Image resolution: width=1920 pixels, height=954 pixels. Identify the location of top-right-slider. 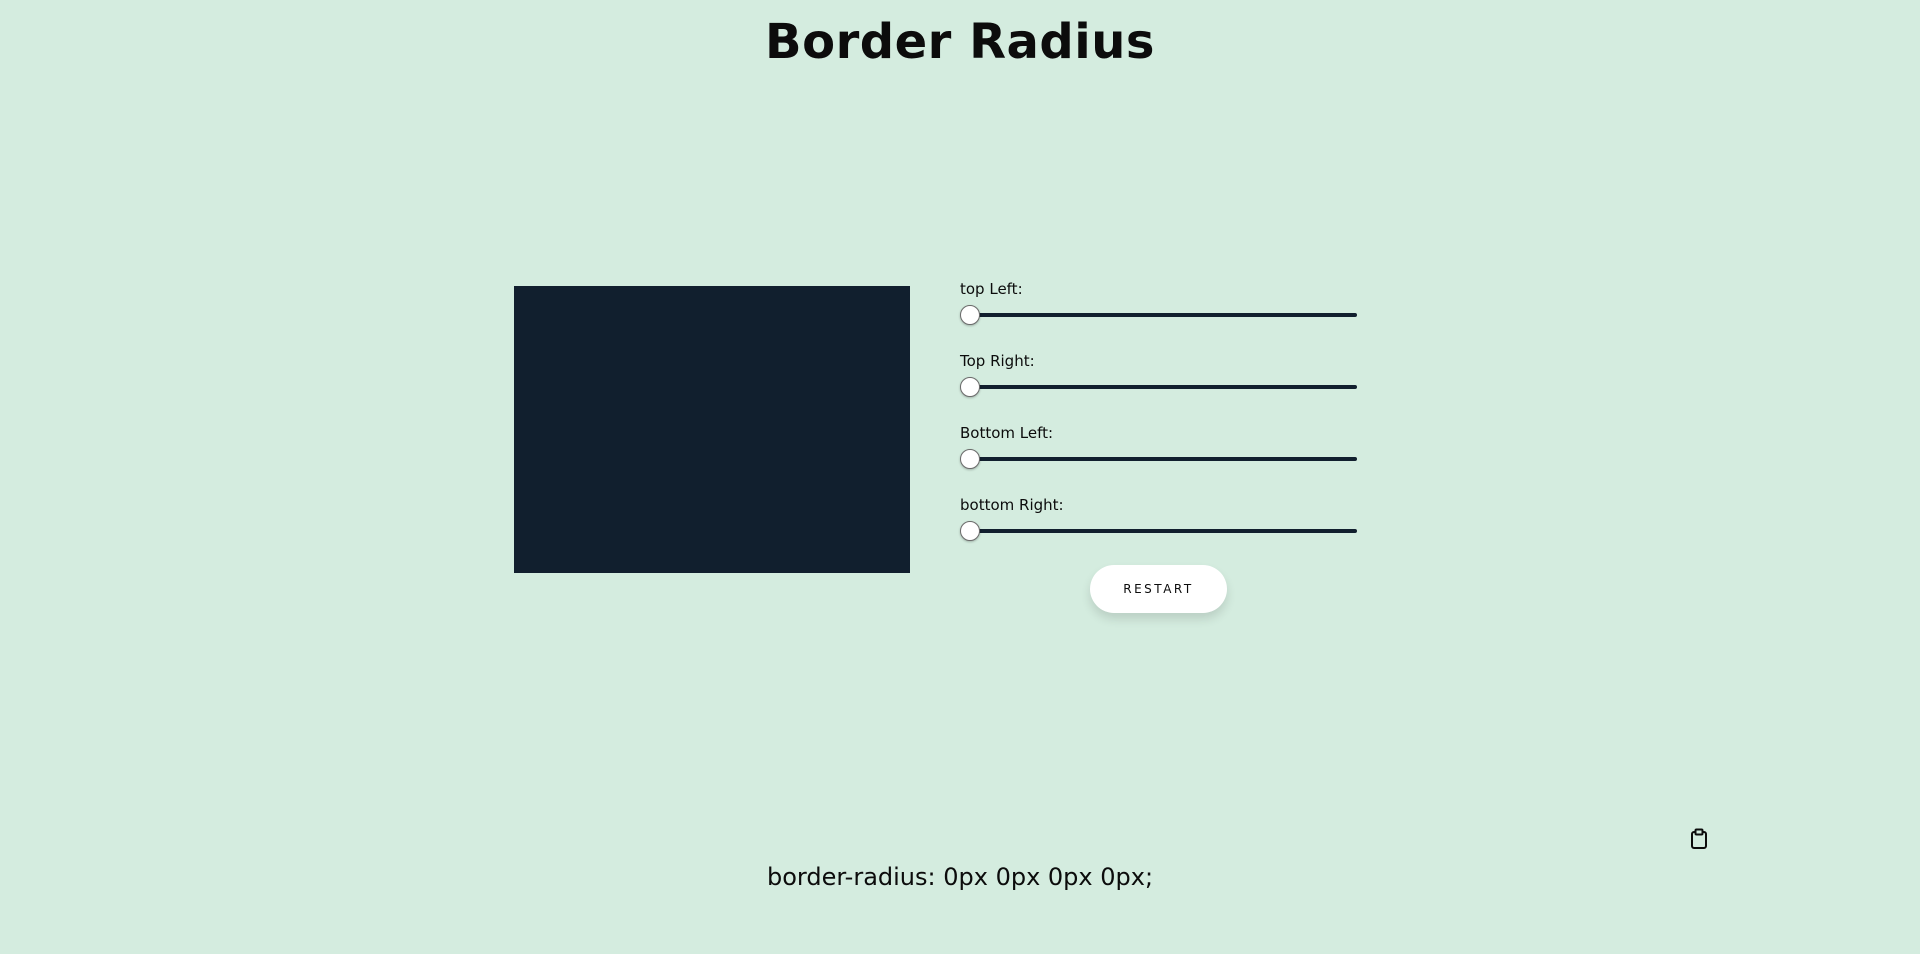
(1158, 387).